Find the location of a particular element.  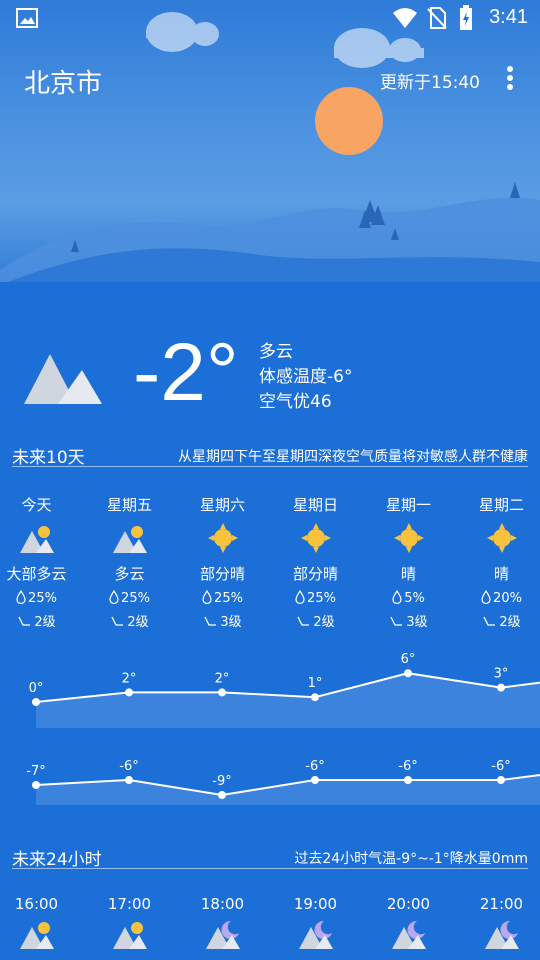

updated-time: 更新于15:40 is located at coordinates (430, 83).